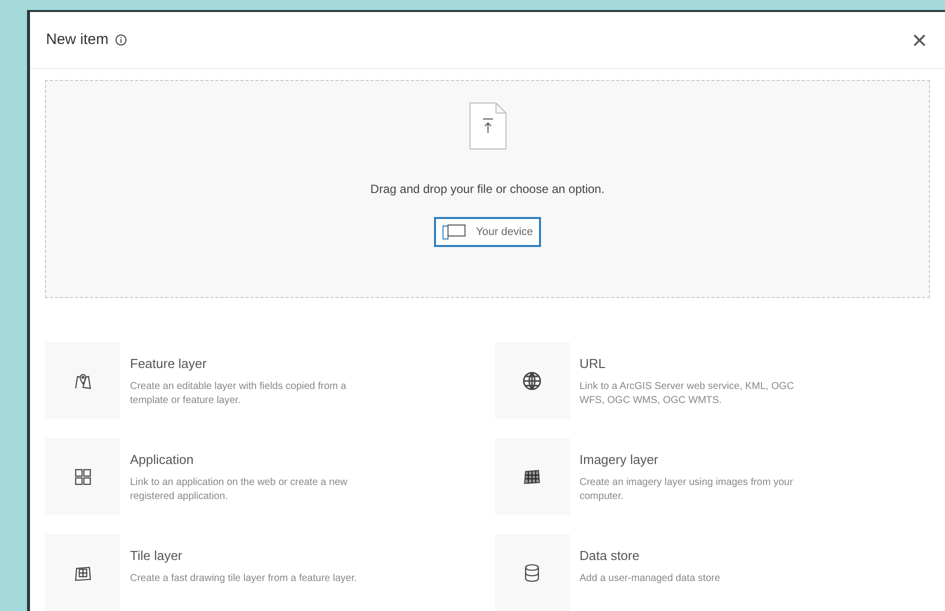  What do you see at coordinates (488, 232) in the screenshot?
I see `your-device-button: Your device` at bounding box center [488, 232].